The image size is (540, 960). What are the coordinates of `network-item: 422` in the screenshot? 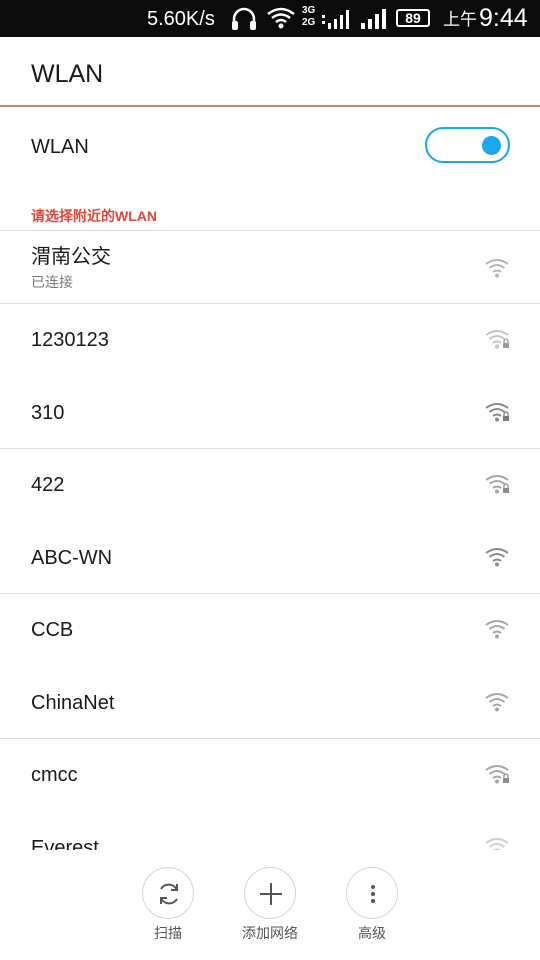 It's located at (270, 485).